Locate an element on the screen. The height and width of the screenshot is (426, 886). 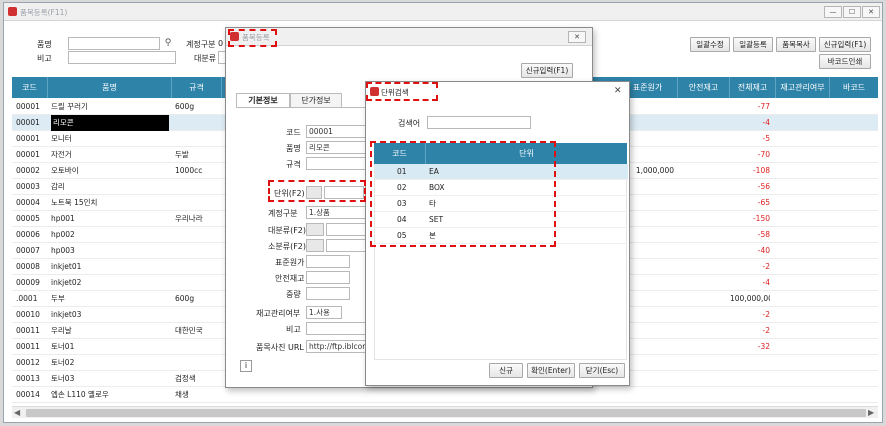
cell-name: 오토바이 is located at coordinates (65, 170).